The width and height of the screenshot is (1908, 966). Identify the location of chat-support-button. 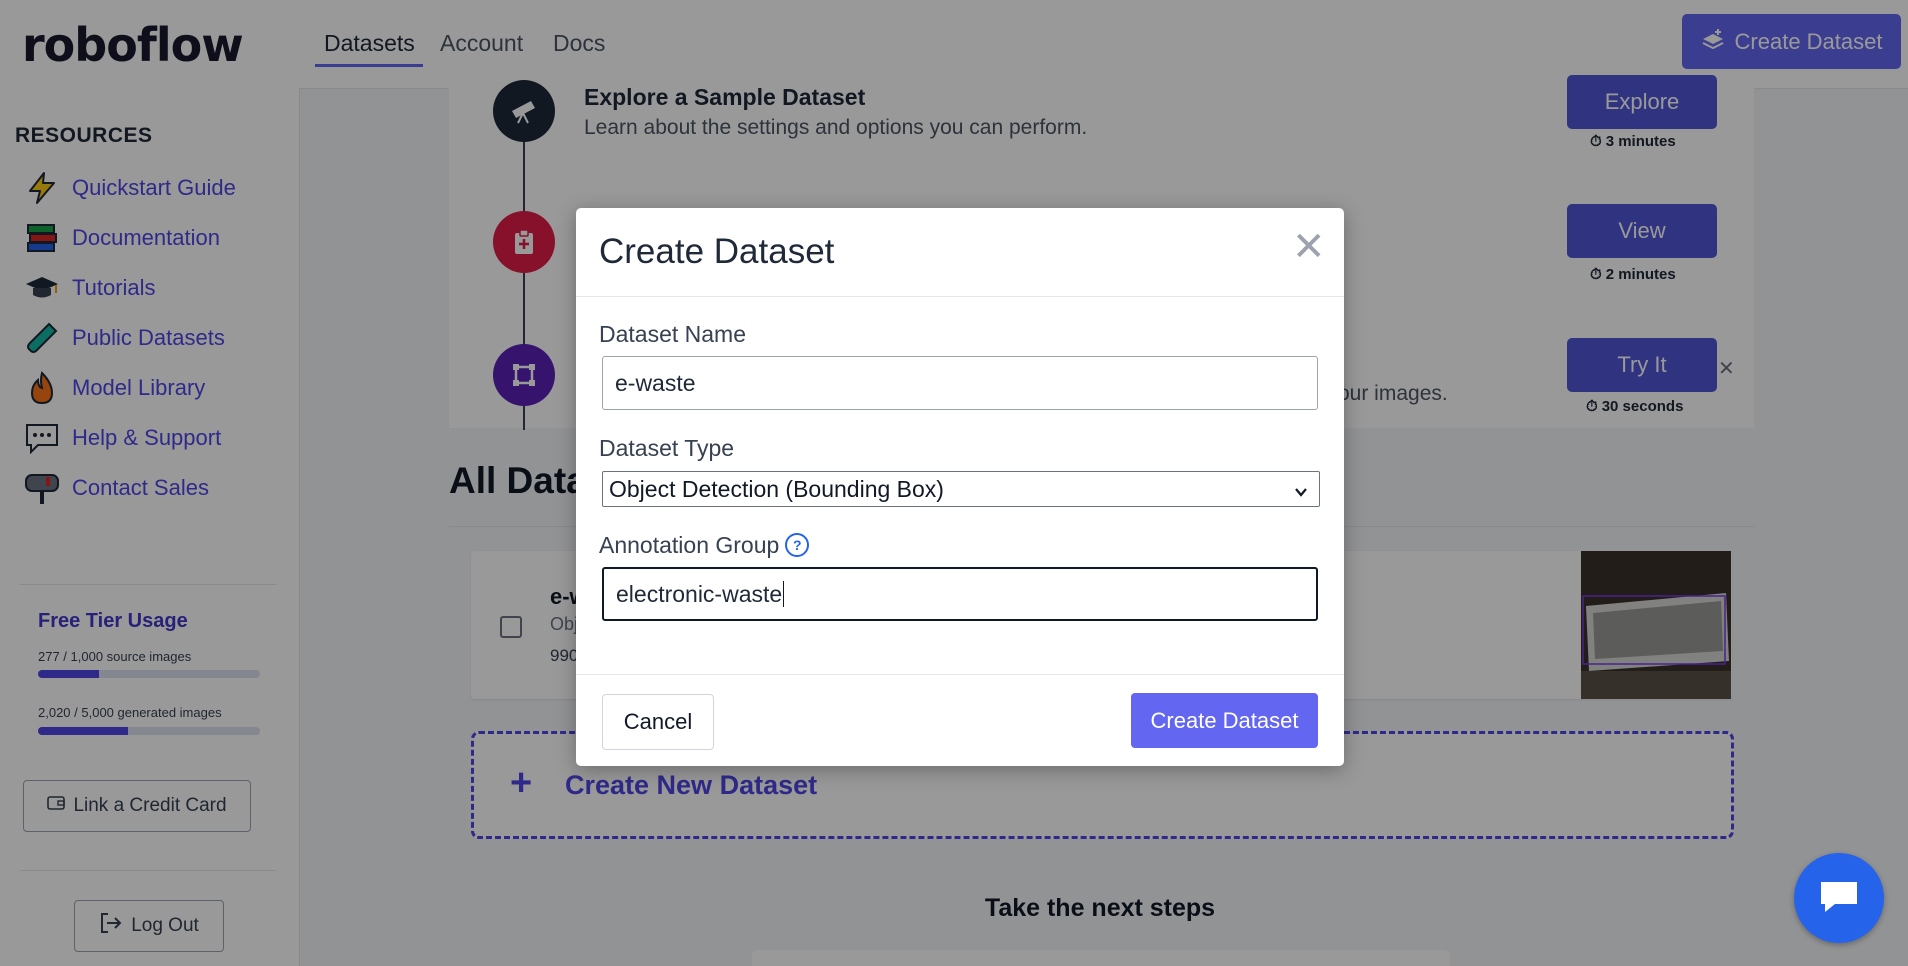
(1839, 898).